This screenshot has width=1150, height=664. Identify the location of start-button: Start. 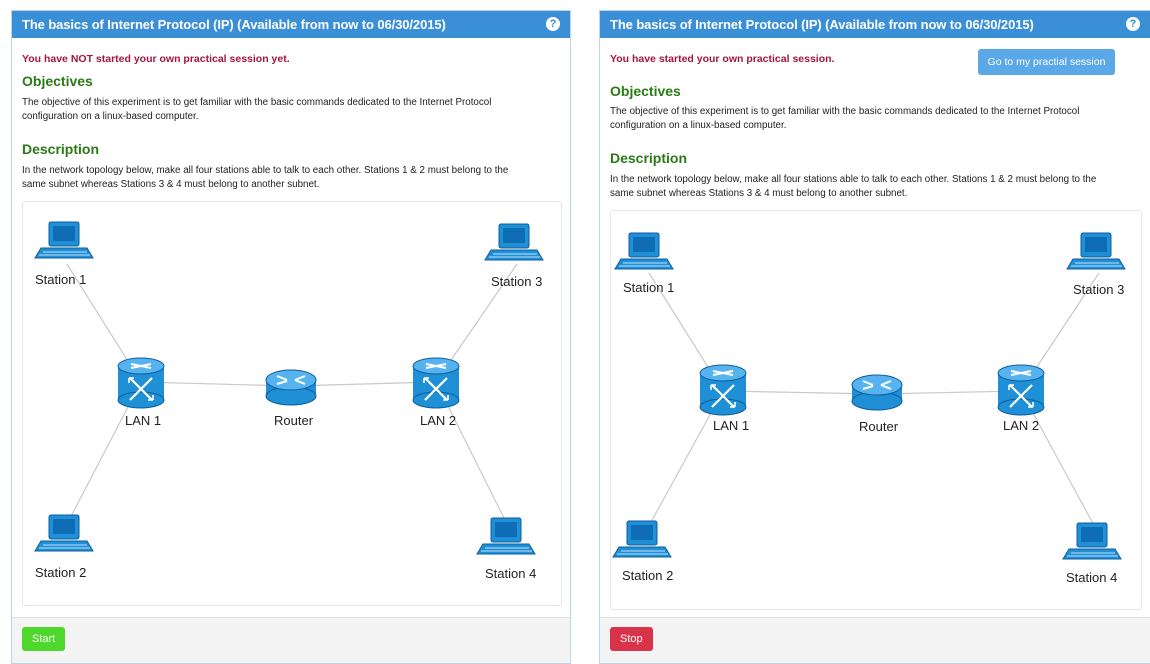
(44, 639).